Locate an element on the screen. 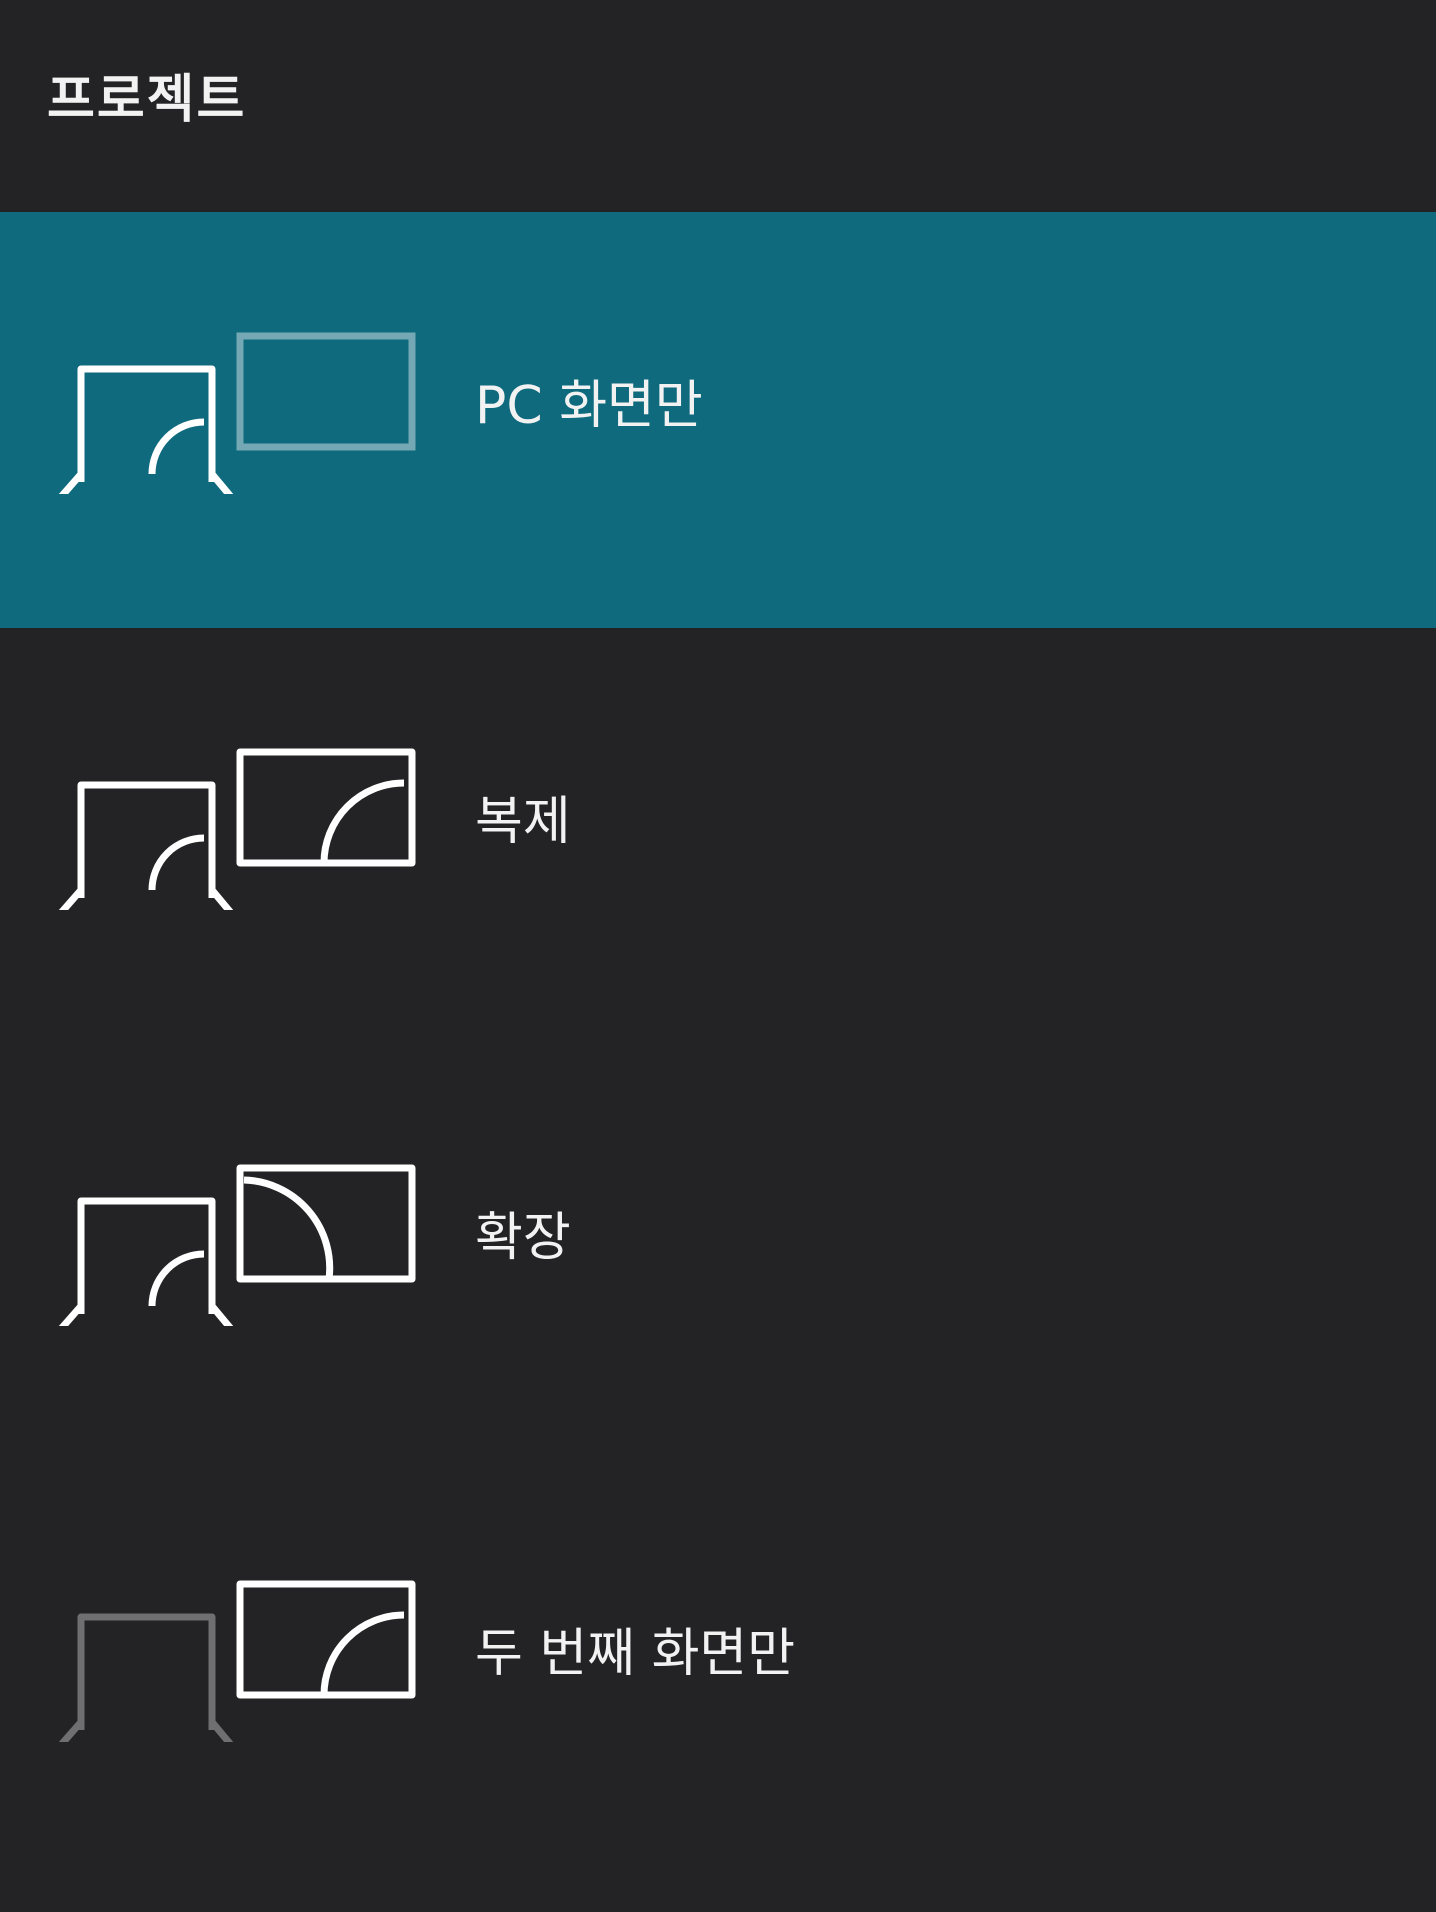 The image size is (1436, 1912). option-label: 복제 is located at coordinates (523, 822).